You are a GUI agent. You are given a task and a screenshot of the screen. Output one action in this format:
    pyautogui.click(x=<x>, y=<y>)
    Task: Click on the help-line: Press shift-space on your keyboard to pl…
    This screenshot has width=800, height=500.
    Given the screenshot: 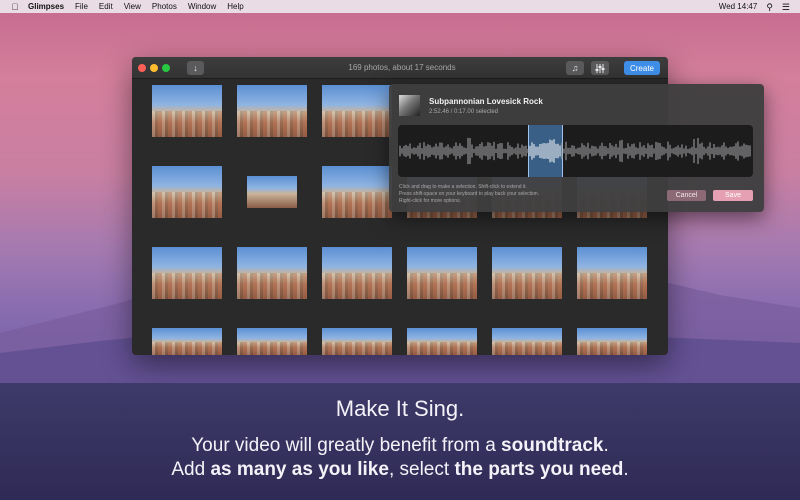 What is the action you would take?
    pyautogui.click(x=469, y=194)
    